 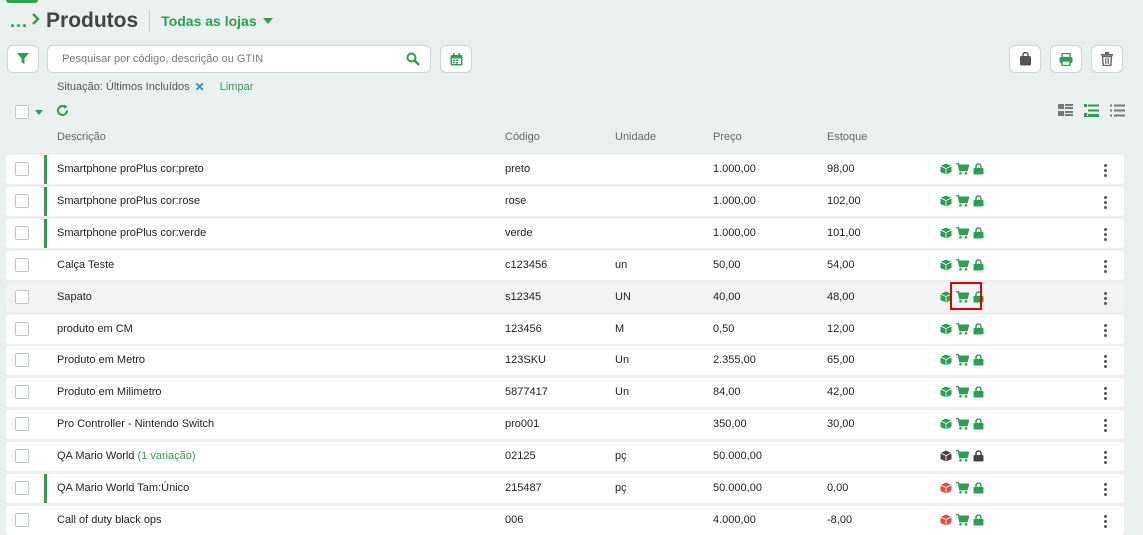 What do you see at coordinates (237, 87) in the screenshot?
I see `clear-filters-link: Limpar` at bounding box center [237, 87].